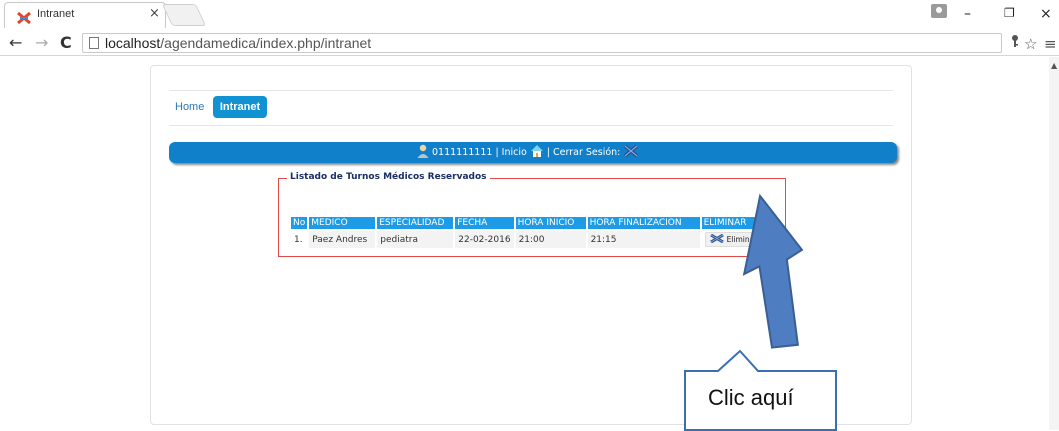 This screenshot has width=1059, height=431. I want to click on col-header-hora-fin: HORA FINALIZACION, so click(643, 223).